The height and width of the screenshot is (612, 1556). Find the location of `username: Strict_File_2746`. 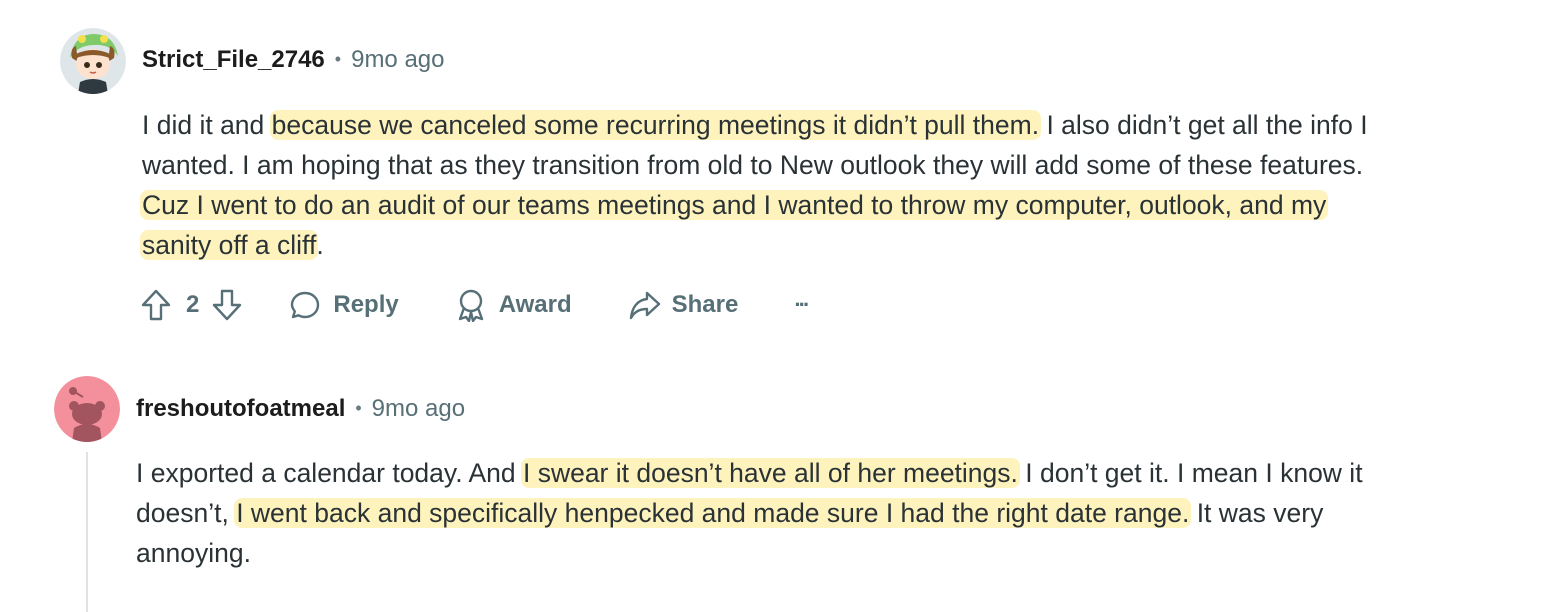

username: Strict_File_2746 is located at coordinates (233, 59).